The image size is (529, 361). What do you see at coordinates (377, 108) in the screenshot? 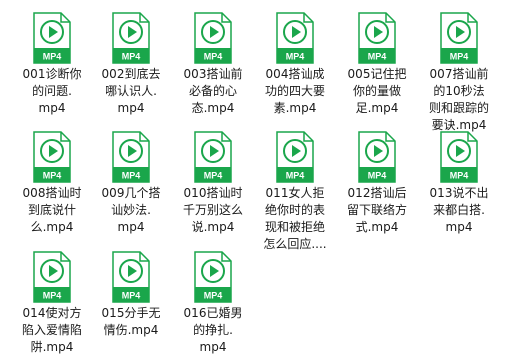
I see `file-name-line: 足.mp4` at bounding box center [377, 108].